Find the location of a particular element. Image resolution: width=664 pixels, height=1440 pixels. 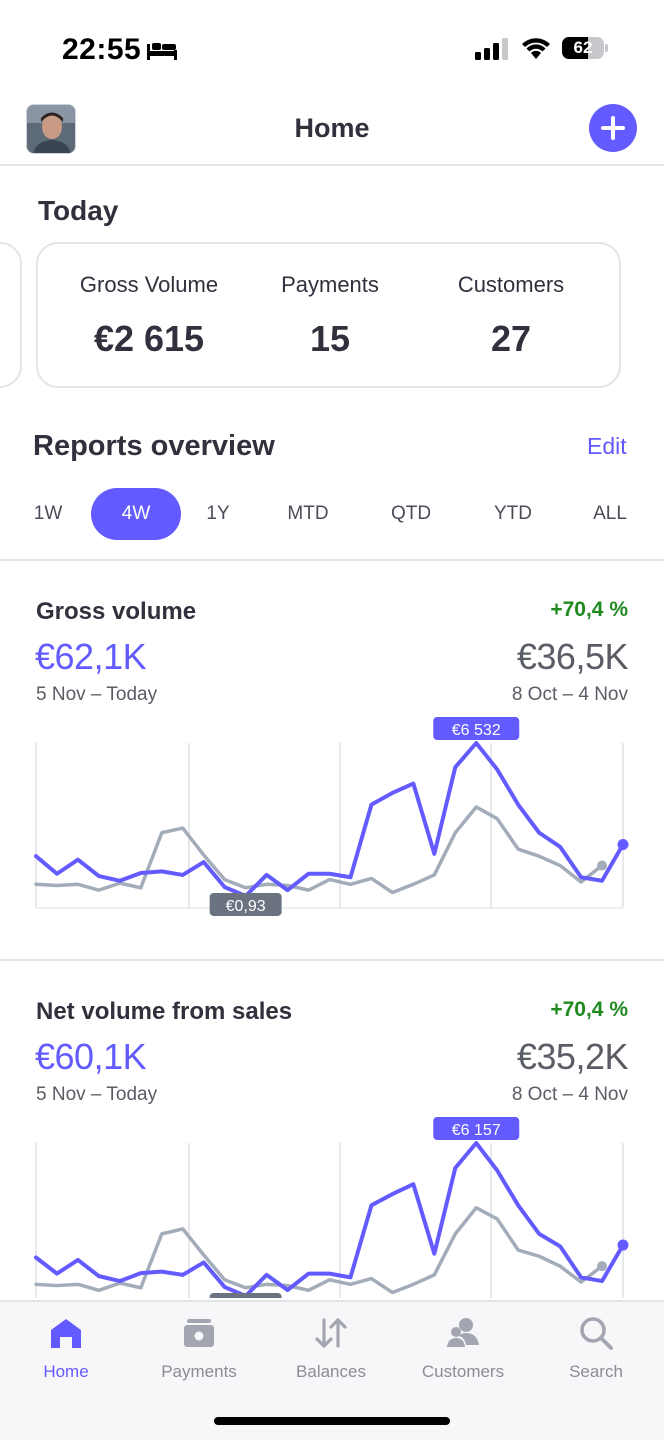

tab-balances: Balances is located at coordinates (331, 1352).